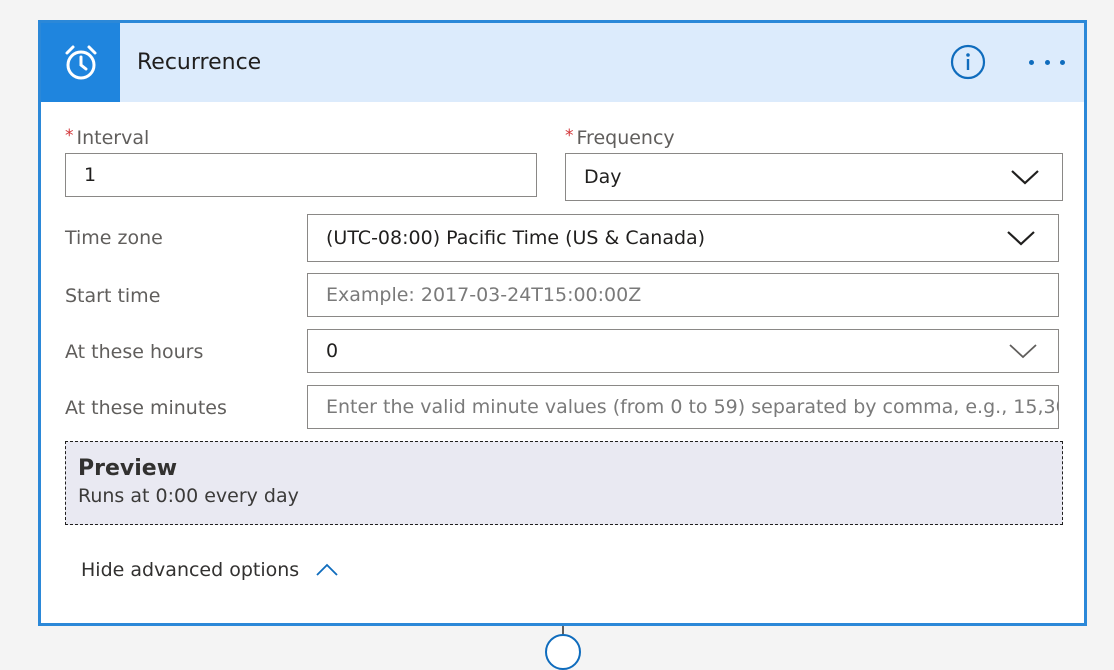 This screenshot has height=670, width=1114. I want to click on chevron-up-icon, so click(327, 569).